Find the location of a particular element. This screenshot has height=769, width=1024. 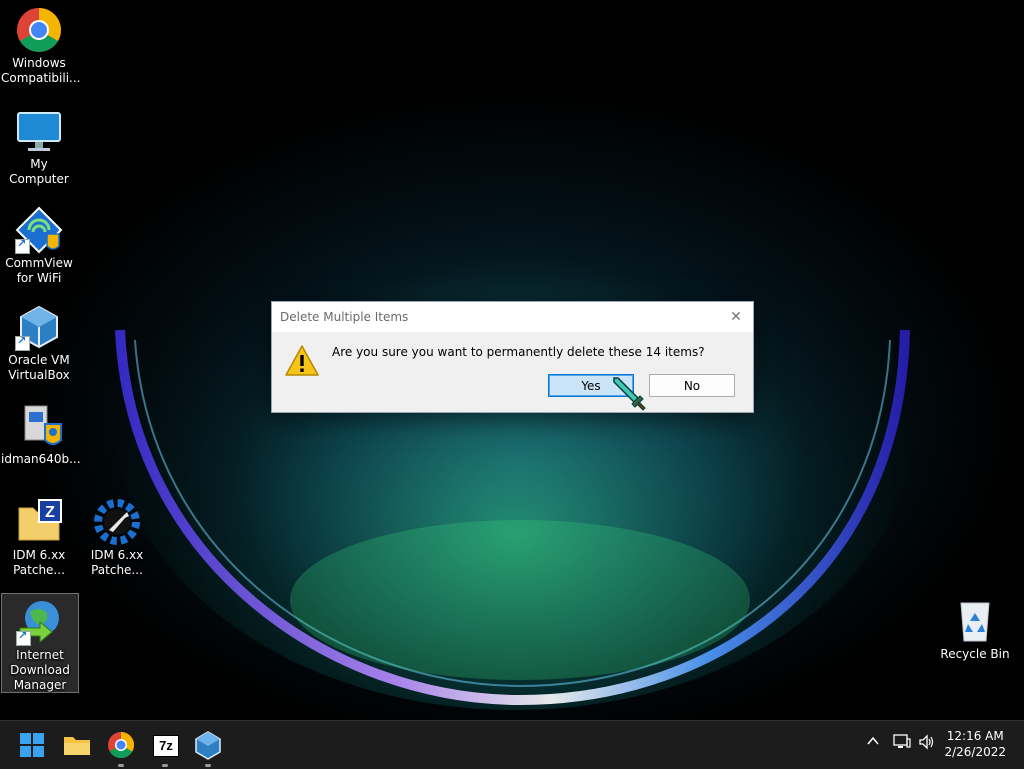

dialog-title: Delete Multiple Items is located at coordinates (344, 317).